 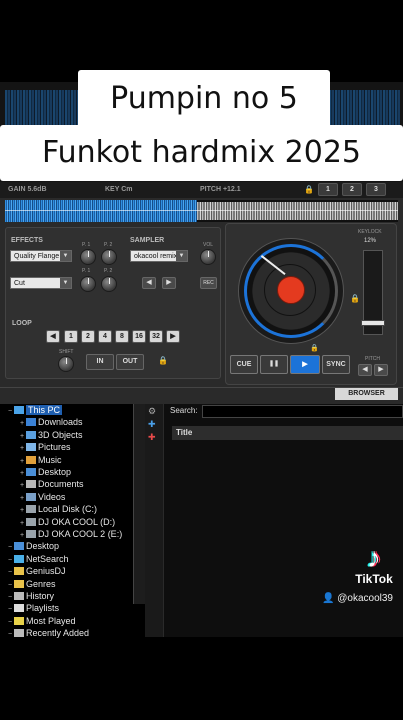 What do you see at coordinates (51, 435) in the screenshot?
I see `tree-item: +3D Objects` at bounding box center [51, 435].